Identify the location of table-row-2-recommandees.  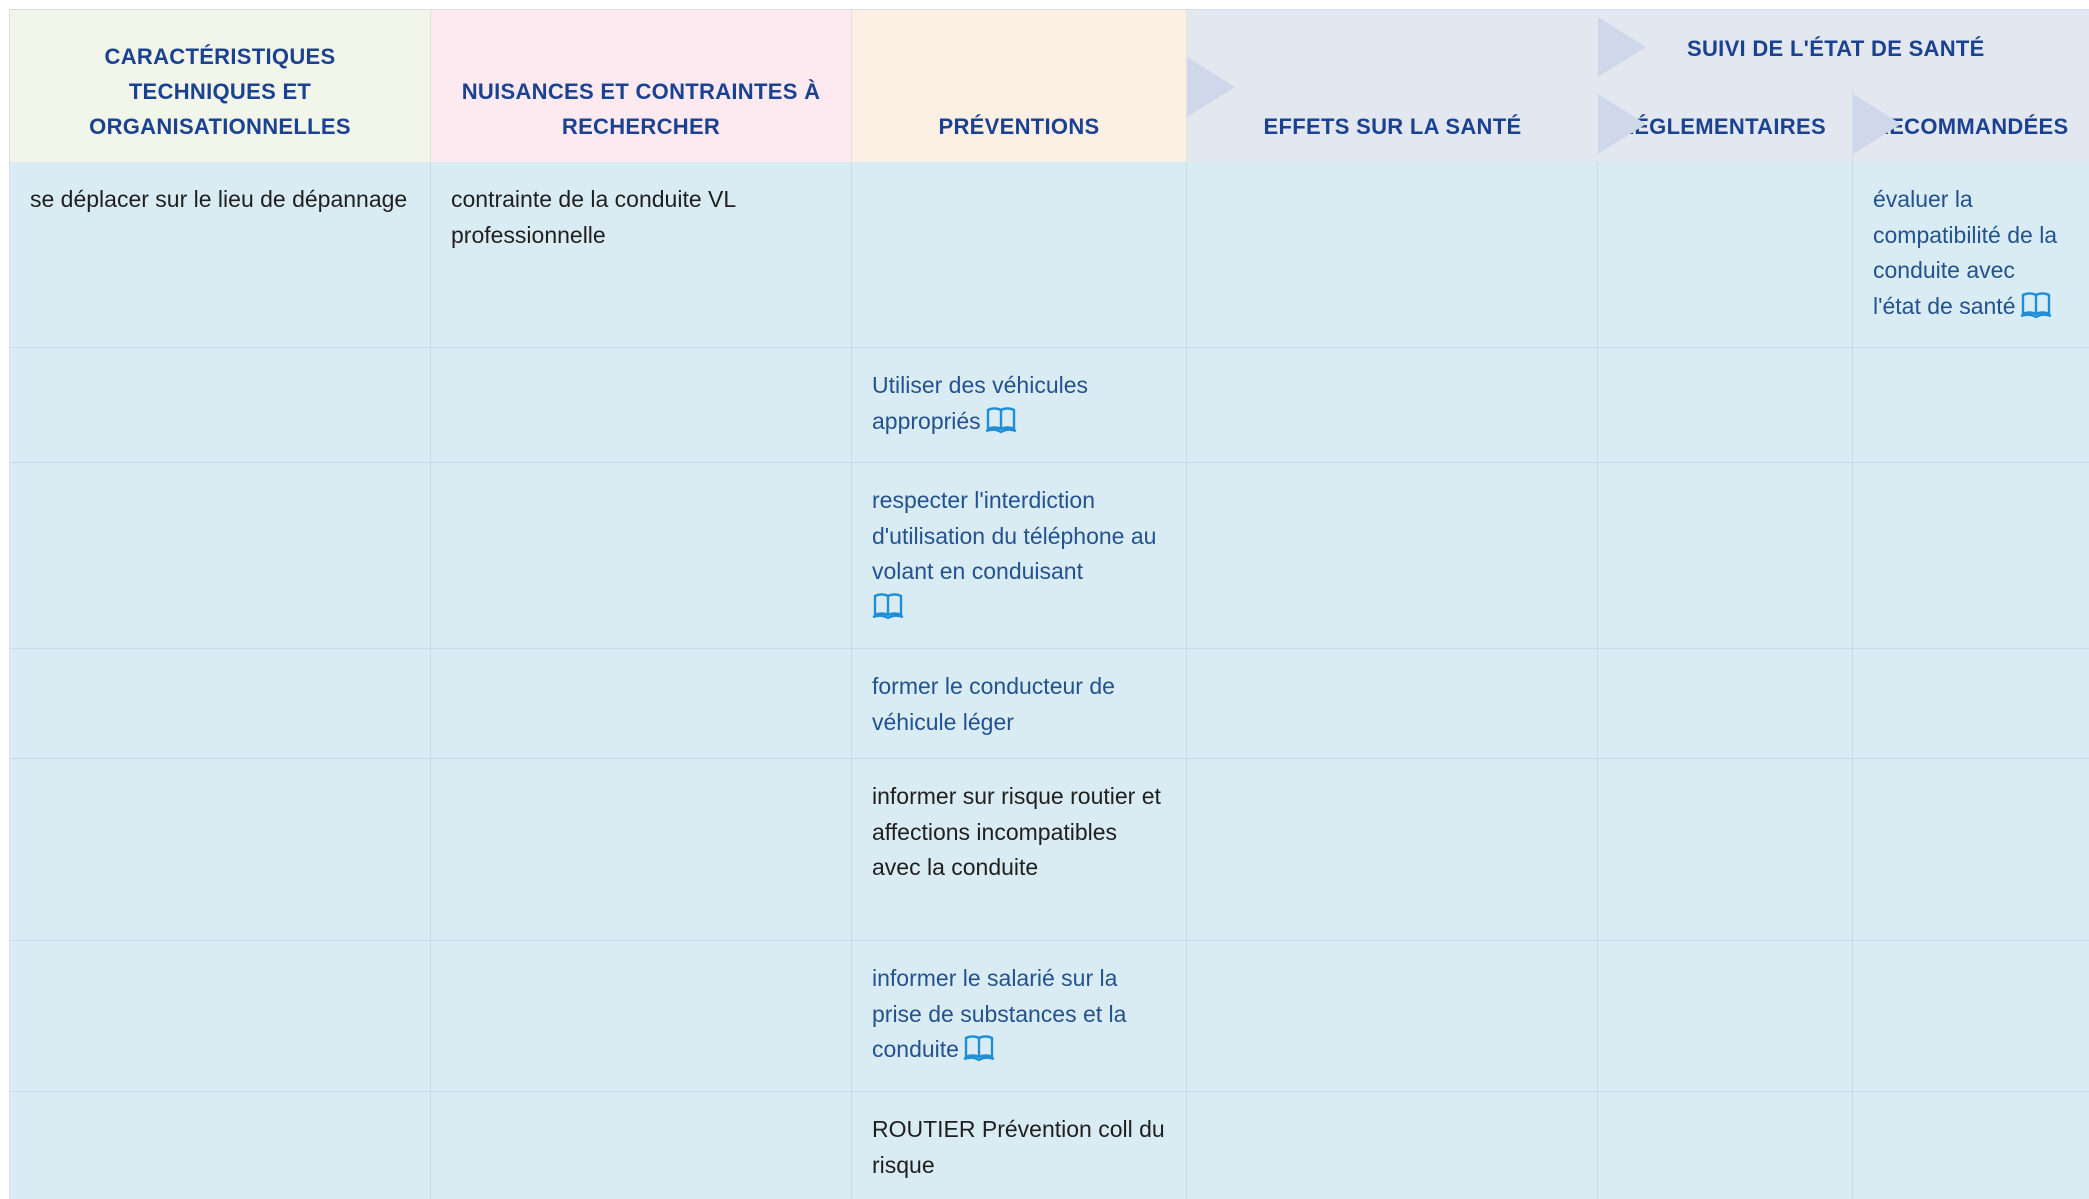
(1971, 405).